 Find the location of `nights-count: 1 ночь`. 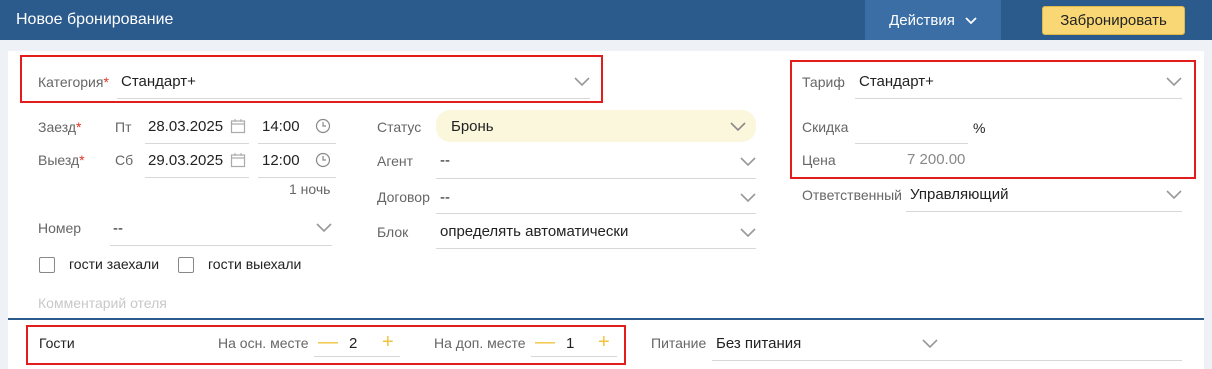

nights-count: 1 ночь is located at coordinates (310, 189).